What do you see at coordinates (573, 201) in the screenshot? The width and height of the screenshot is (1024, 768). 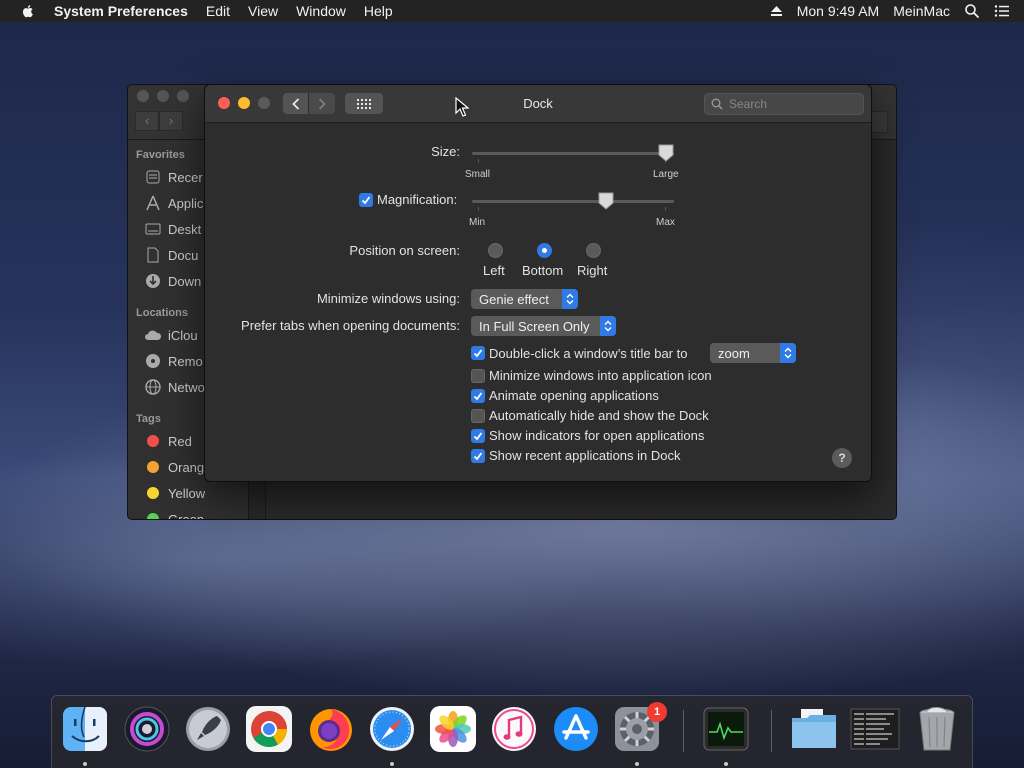 I see `magnification-slider-track` at bounding box center [573, 201].